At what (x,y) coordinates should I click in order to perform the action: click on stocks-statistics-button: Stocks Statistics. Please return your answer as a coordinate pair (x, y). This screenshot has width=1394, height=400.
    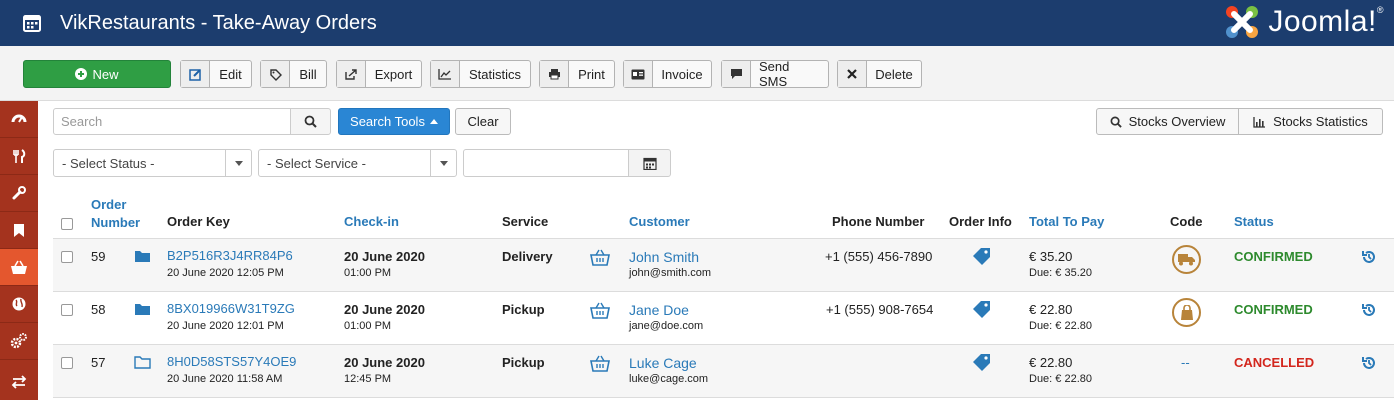
    Looking at the image, I should click on (1310, 121).